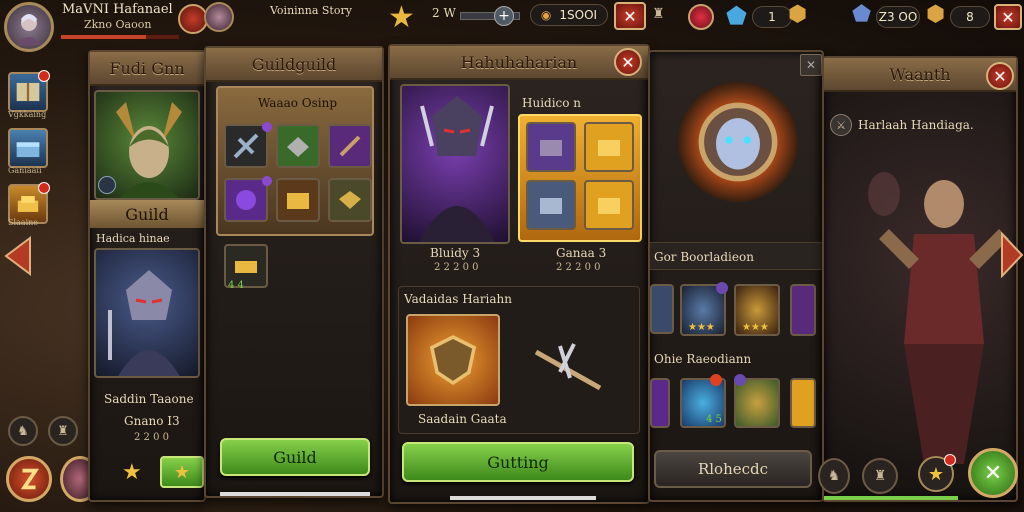 This screenshot has width=1024, height=512. What do you see at coordinates (703, 359) in the screenshot?
I see `panel4-section2: Ohie Raeodiann` at bounding box center [703, 359].